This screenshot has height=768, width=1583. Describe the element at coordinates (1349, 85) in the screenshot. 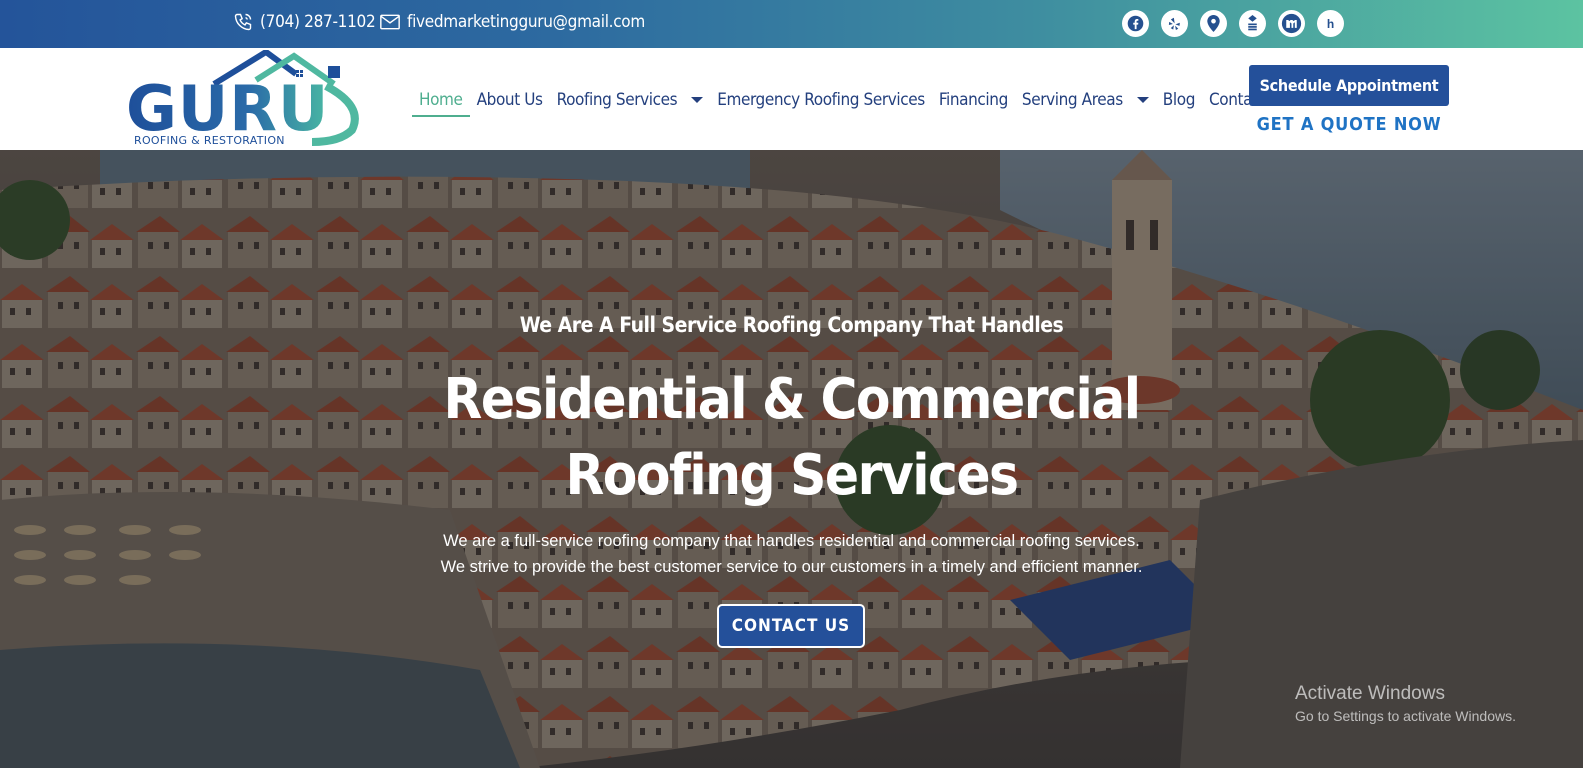

I see `schedule-appointment-button: Schedule Appointment` at that location.